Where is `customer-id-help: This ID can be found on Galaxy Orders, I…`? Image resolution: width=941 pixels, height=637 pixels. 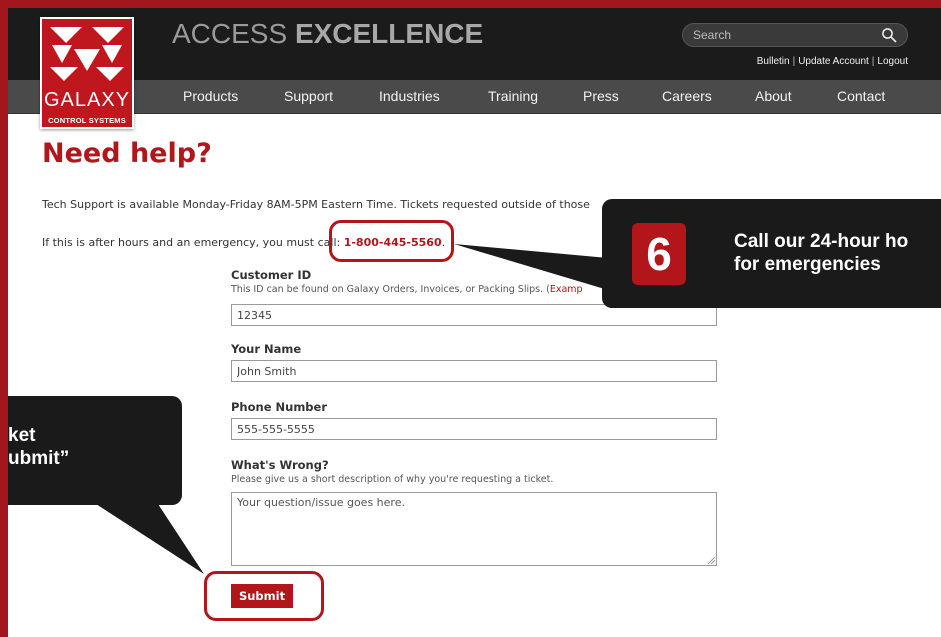 customer-id-help: This ID can be found on Galaxy Orders, I… is located at coordinates (407, 289).